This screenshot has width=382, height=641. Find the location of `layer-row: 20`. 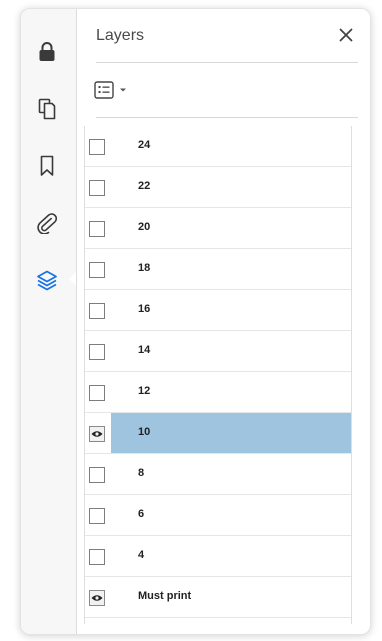

layer-row: 20 is located at coordinates (218, 228).